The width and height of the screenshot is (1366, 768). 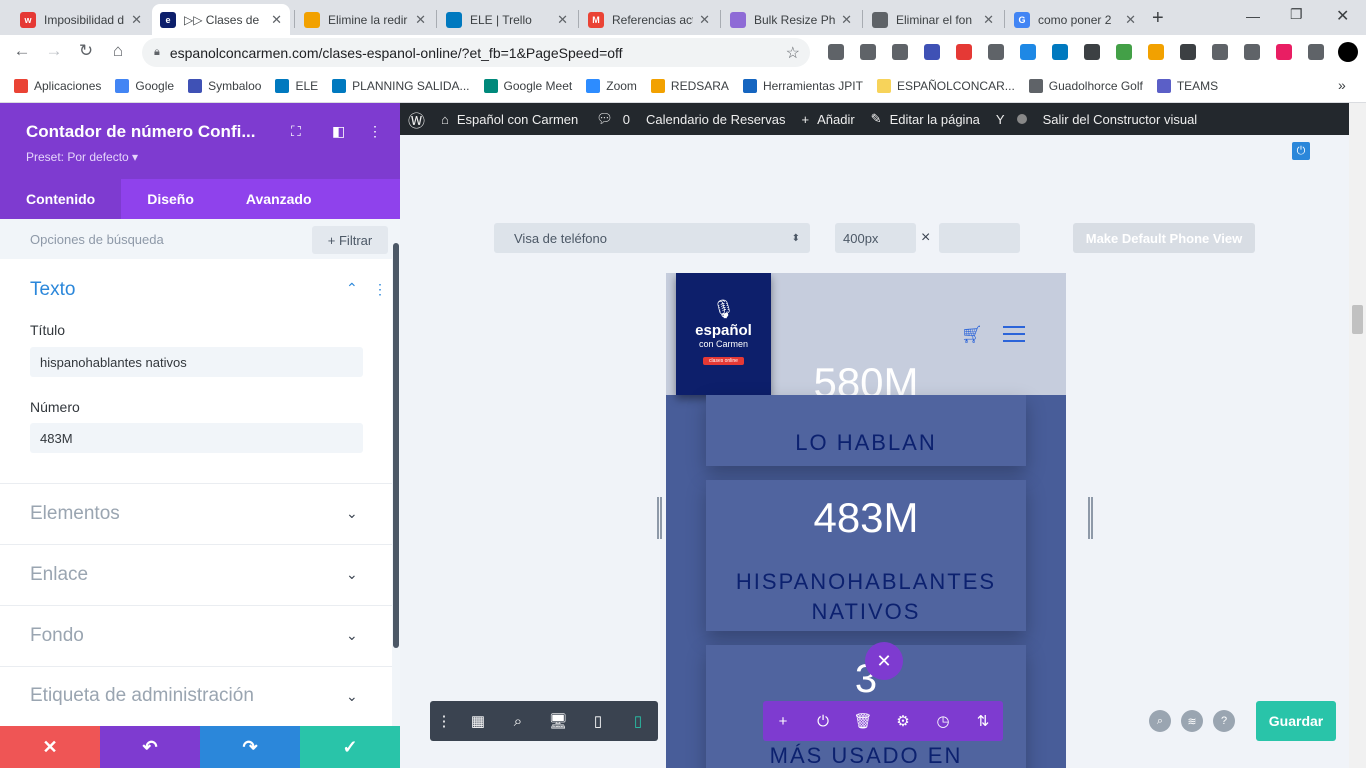 What do you see at coordinates (338, 131) in the screenshot?
I see `split-view-icon: ◧` at bounding box center [338, 131].